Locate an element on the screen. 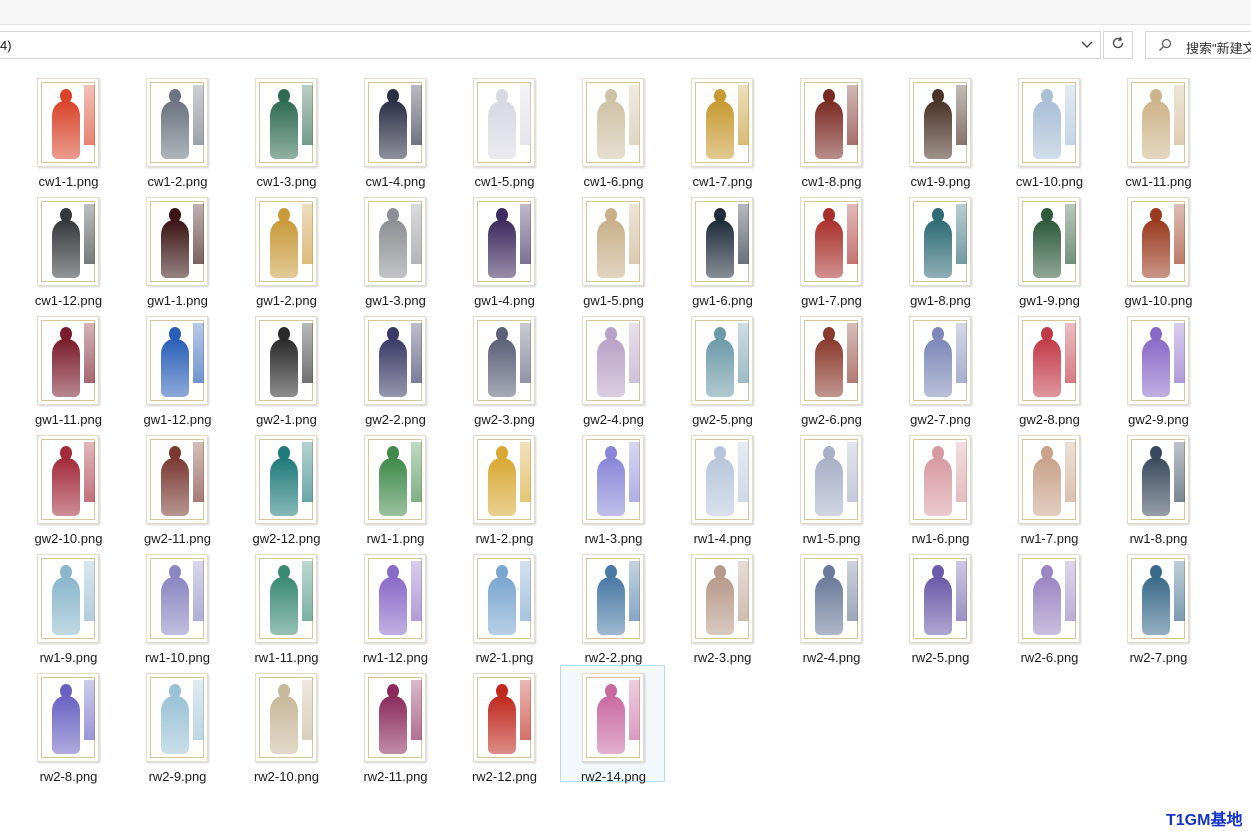  search-input: 搜索"新建文 is located at coordinates (1218, 47).